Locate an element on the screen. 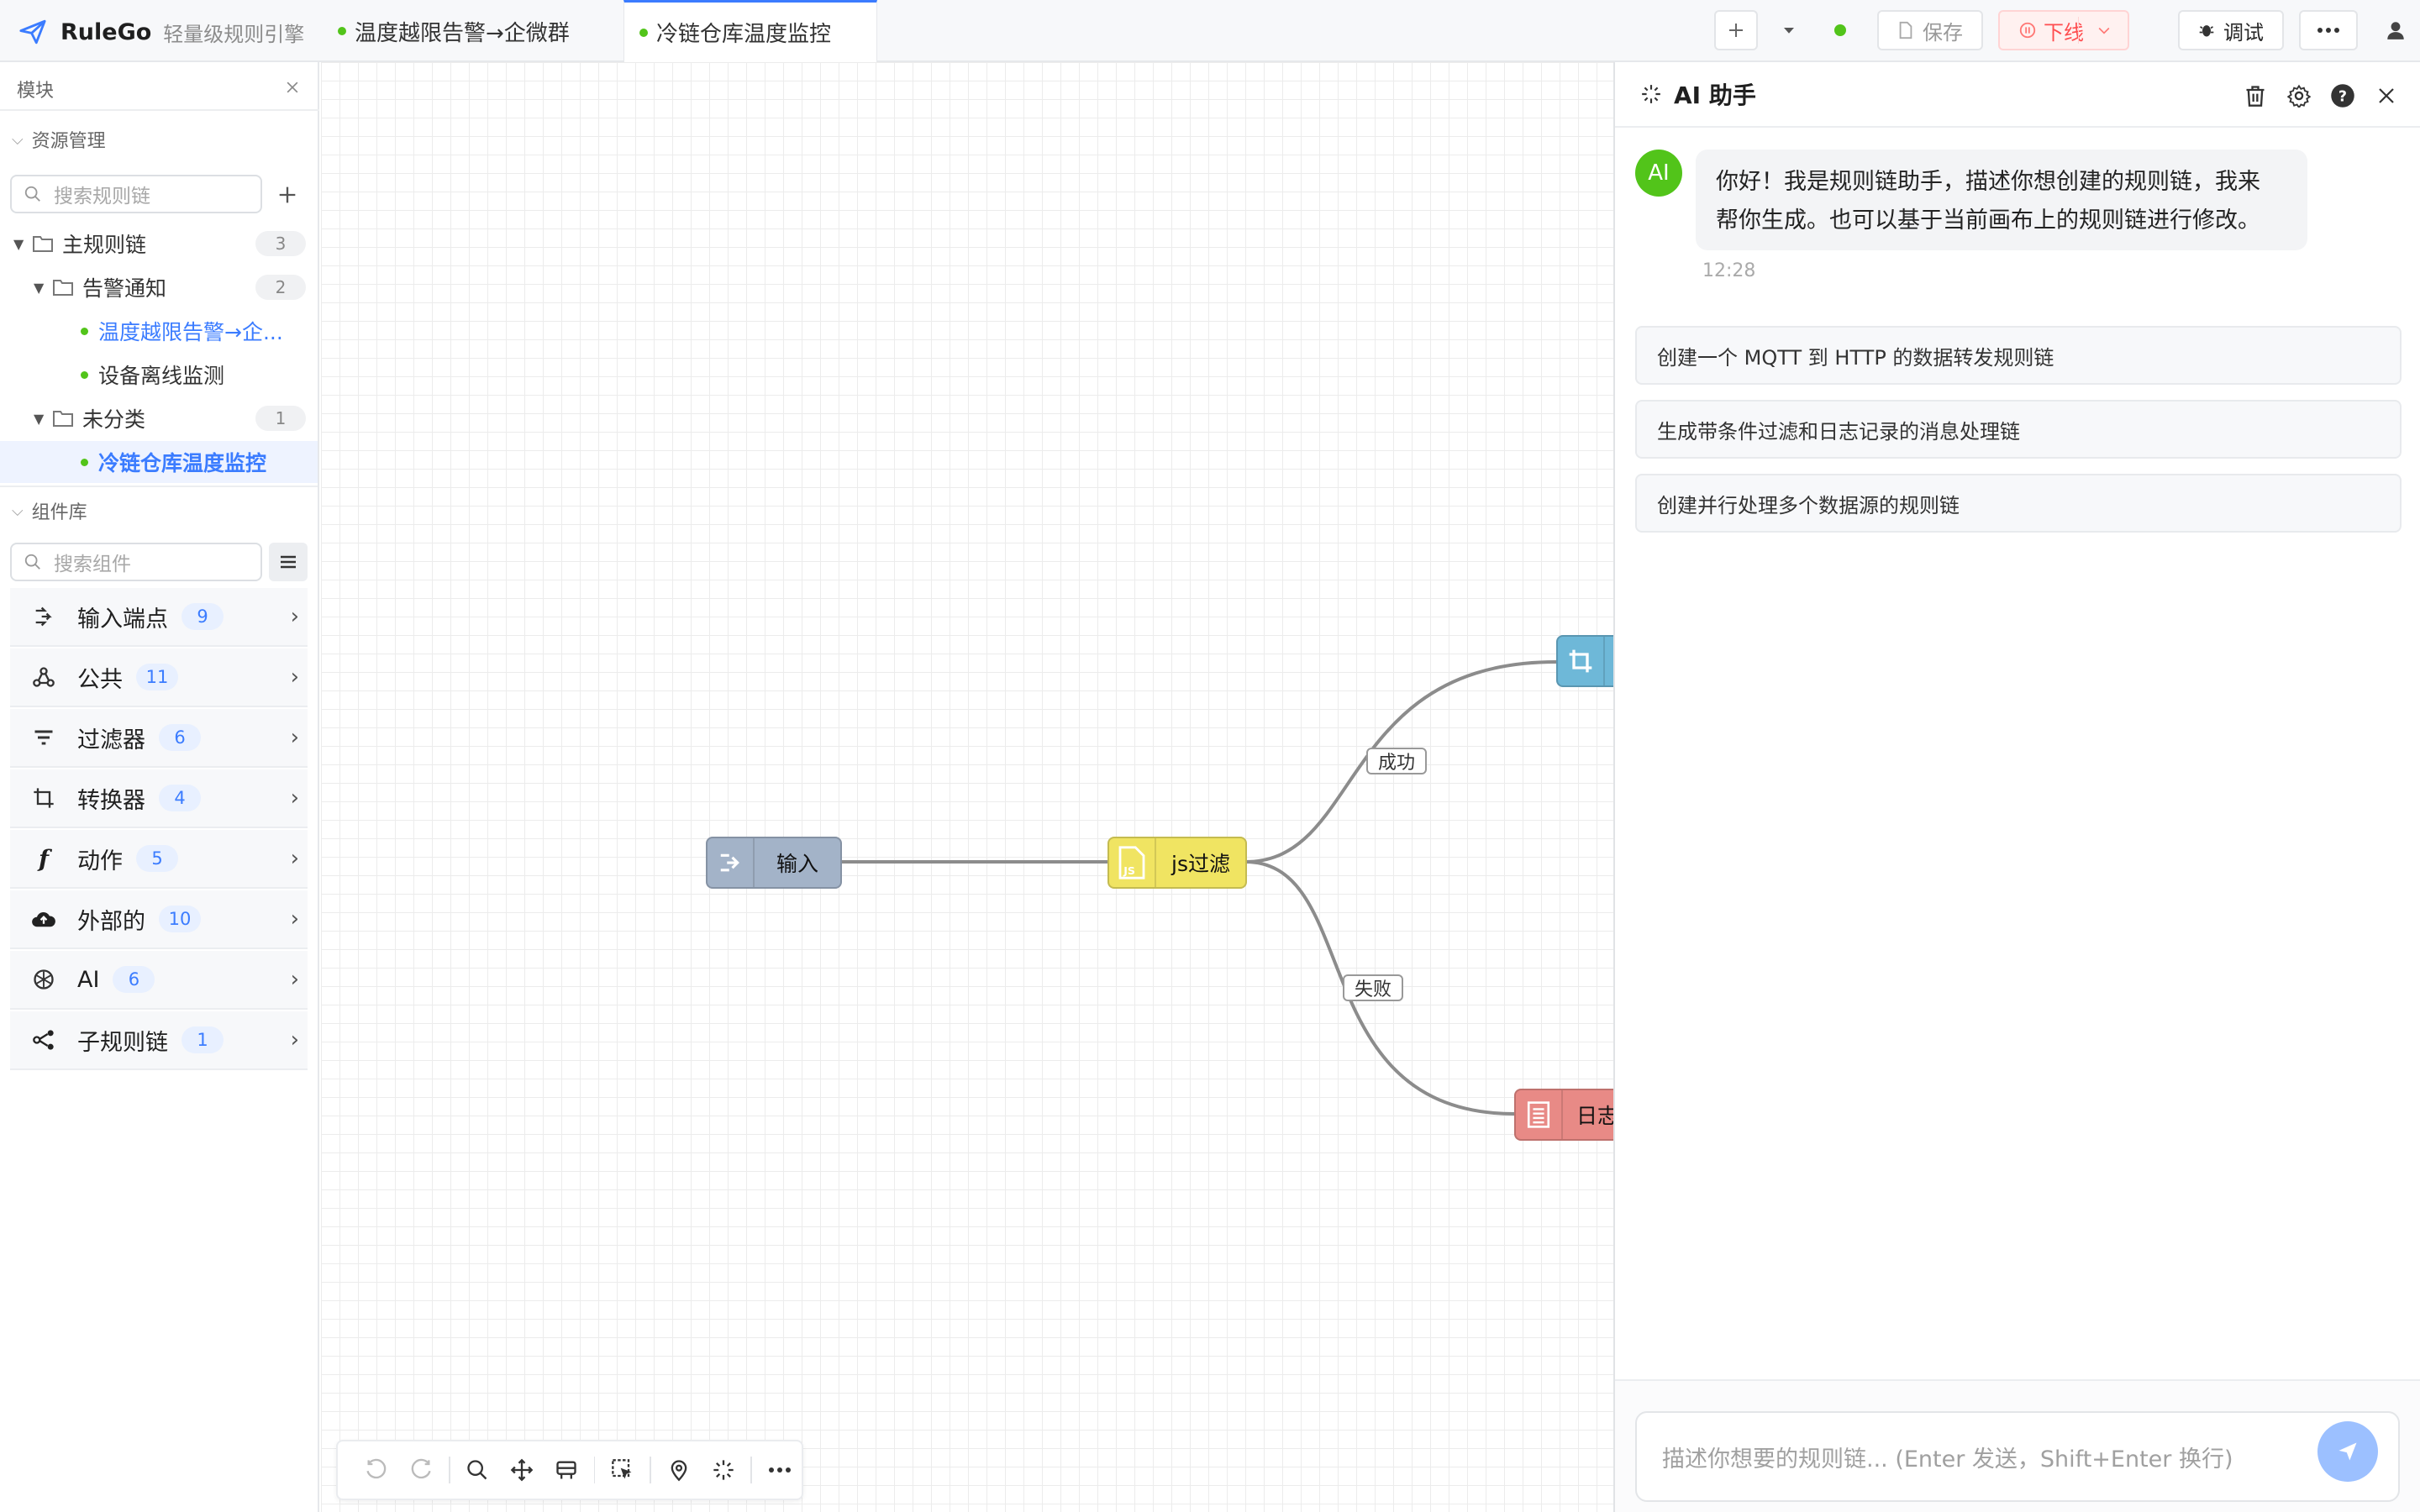 This screenshot has width=2420, height=1512. input-placeholder: 描述你想要的规则链... (Enter 发送，Shift+Enter 换行) is located at coordinates (1947, 1459).